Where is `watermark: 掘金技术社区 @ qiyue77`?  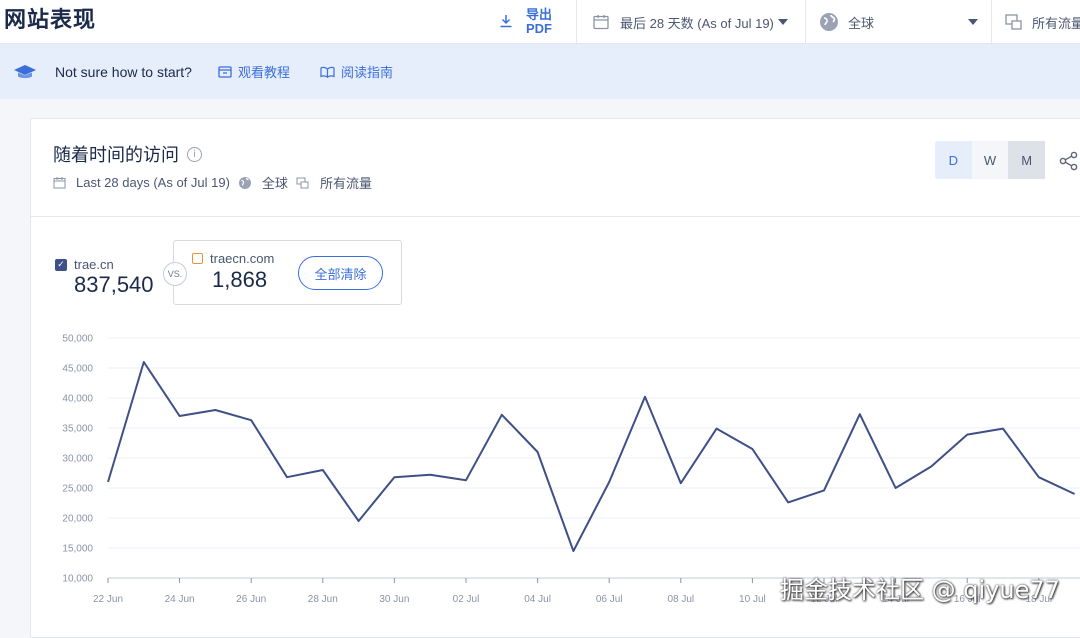 watermark: 掘金技术社区 @ qiyue77 is located at coordinates (920, 590).